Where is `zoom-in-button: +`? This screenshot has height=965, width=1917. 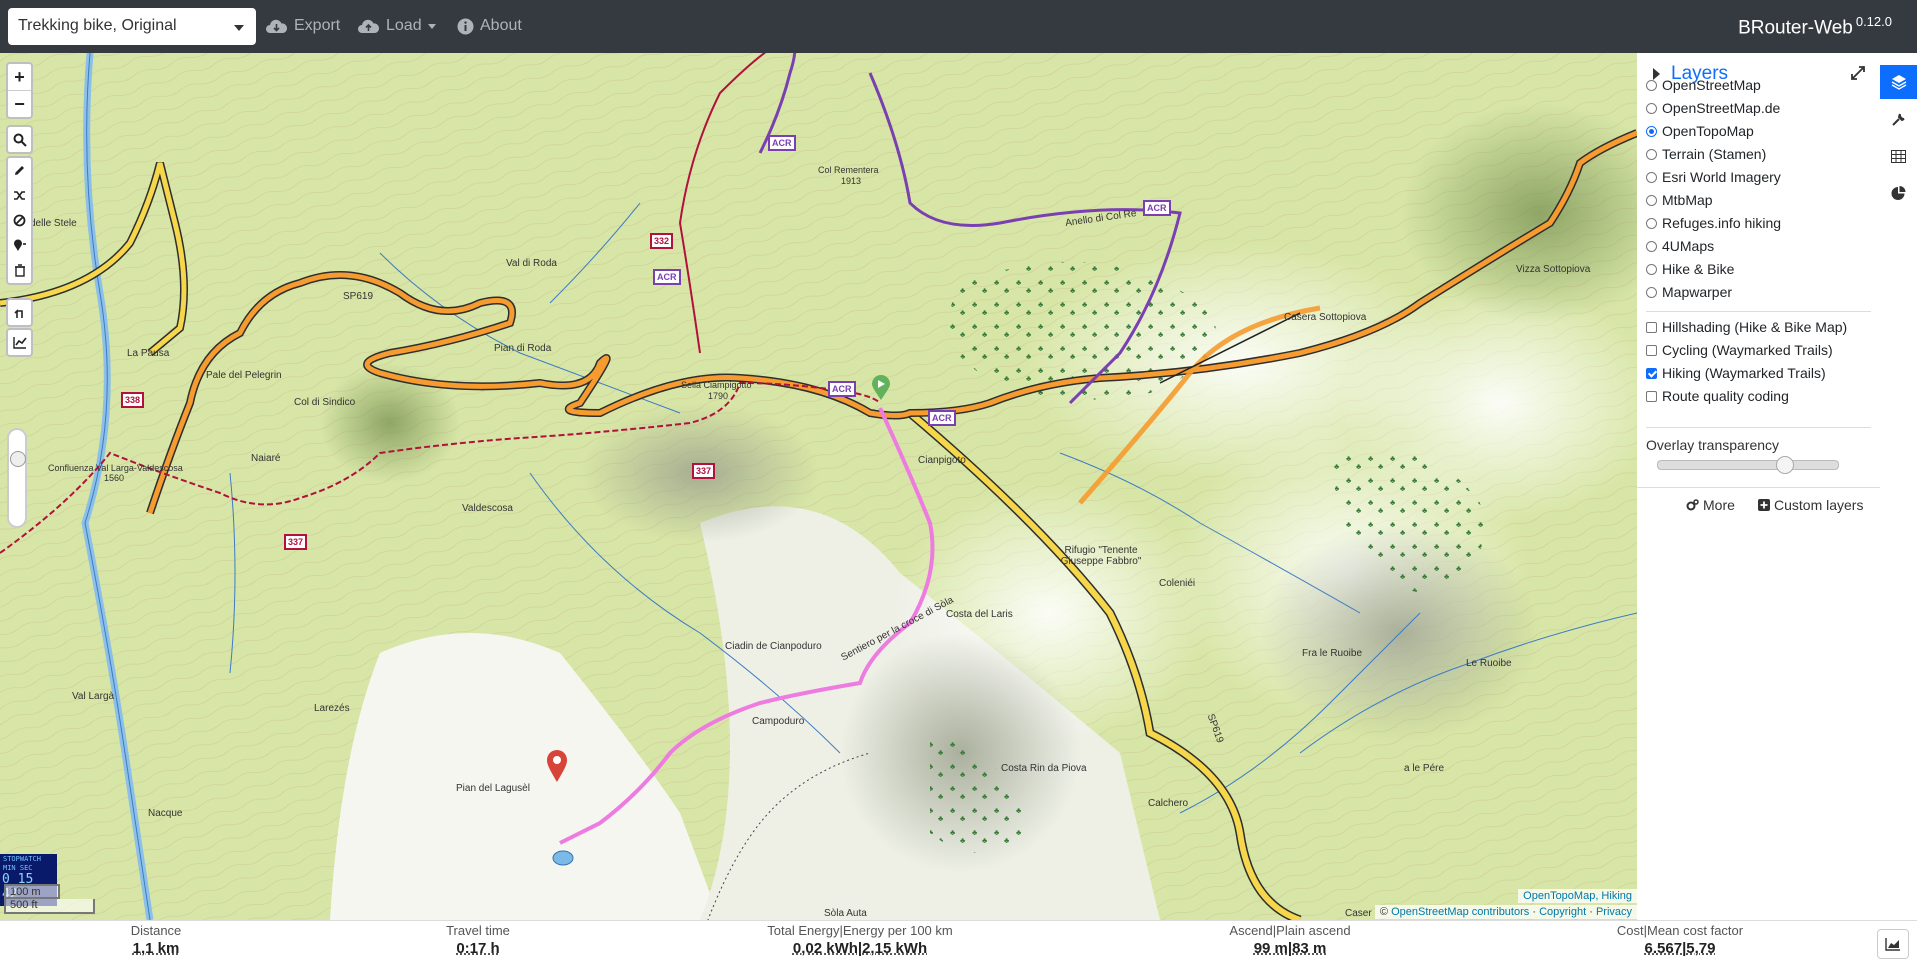
zoom-in-button: + is located at coordinates (19, 77).